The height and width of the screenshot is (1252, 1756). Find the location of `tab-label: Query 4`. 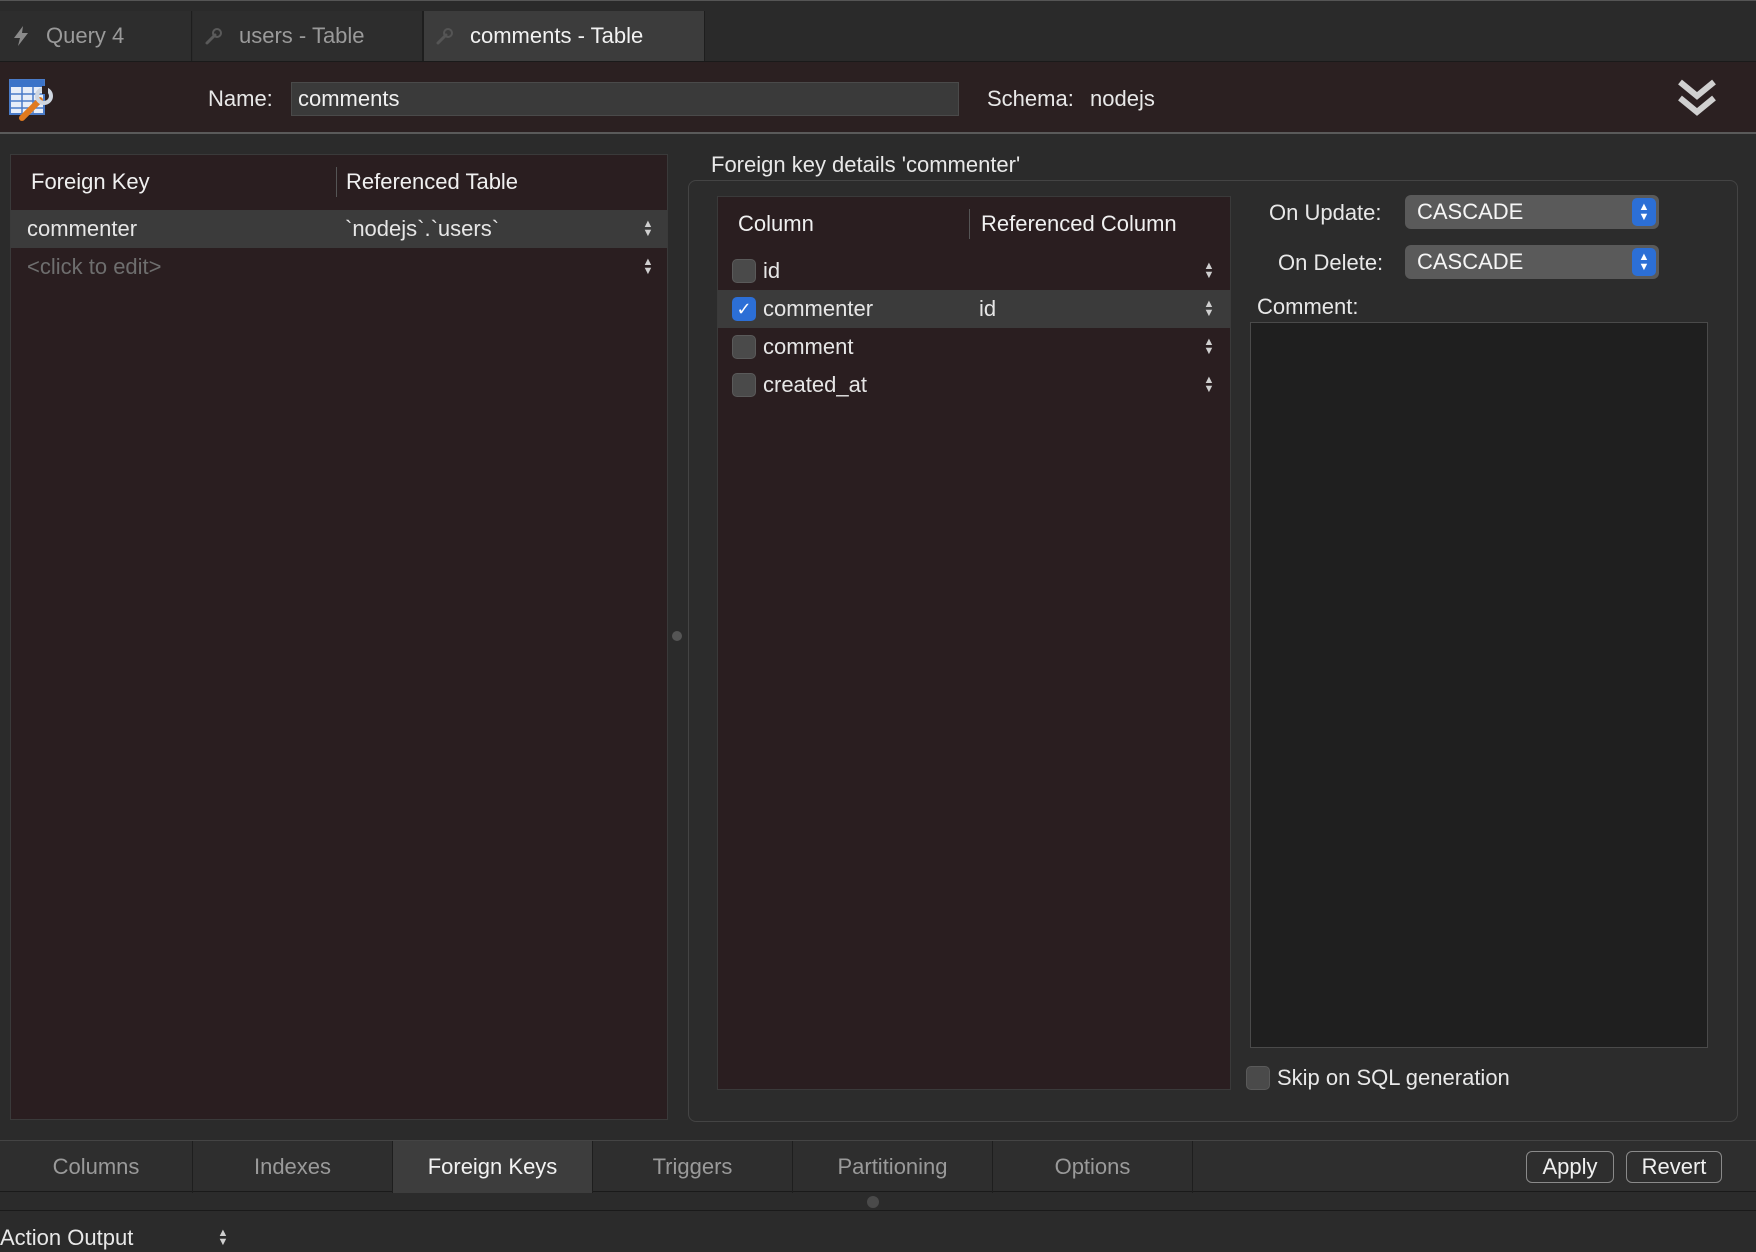

tab-label: Query 4 is located at coordinates (85, 35).